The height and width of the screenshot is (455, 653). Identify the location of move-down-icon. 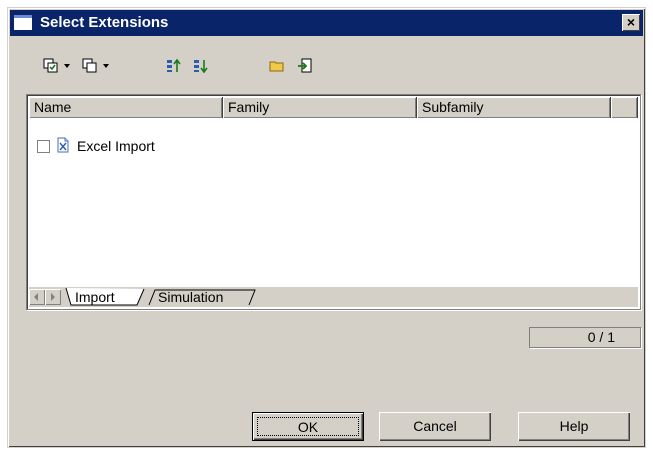
(201, 66).